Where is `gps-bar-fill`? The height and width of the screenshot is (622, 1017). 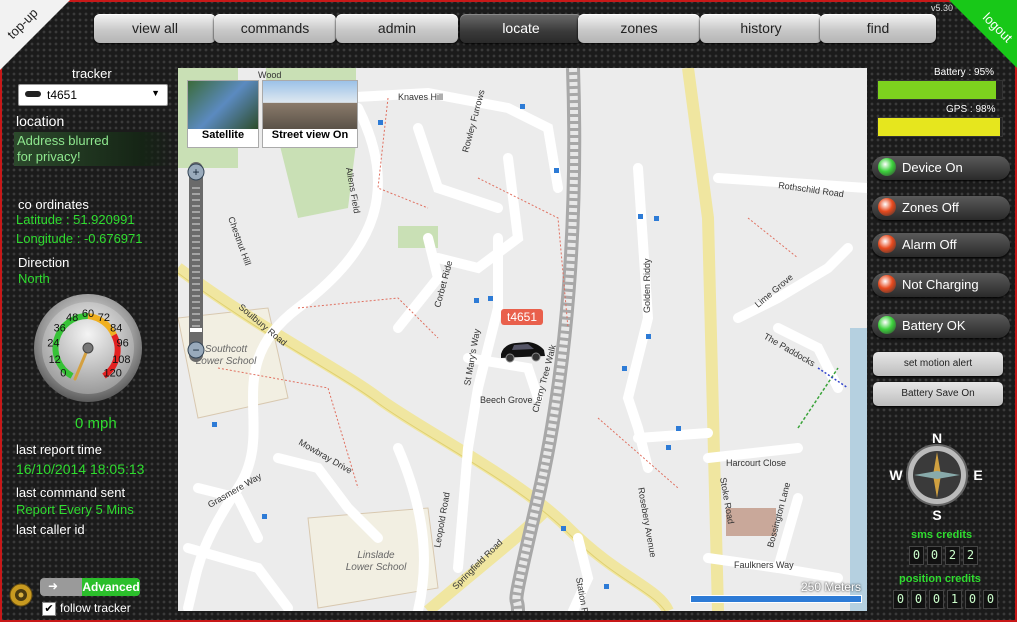 gps-bar-fill is located at coordinates (939, 127).